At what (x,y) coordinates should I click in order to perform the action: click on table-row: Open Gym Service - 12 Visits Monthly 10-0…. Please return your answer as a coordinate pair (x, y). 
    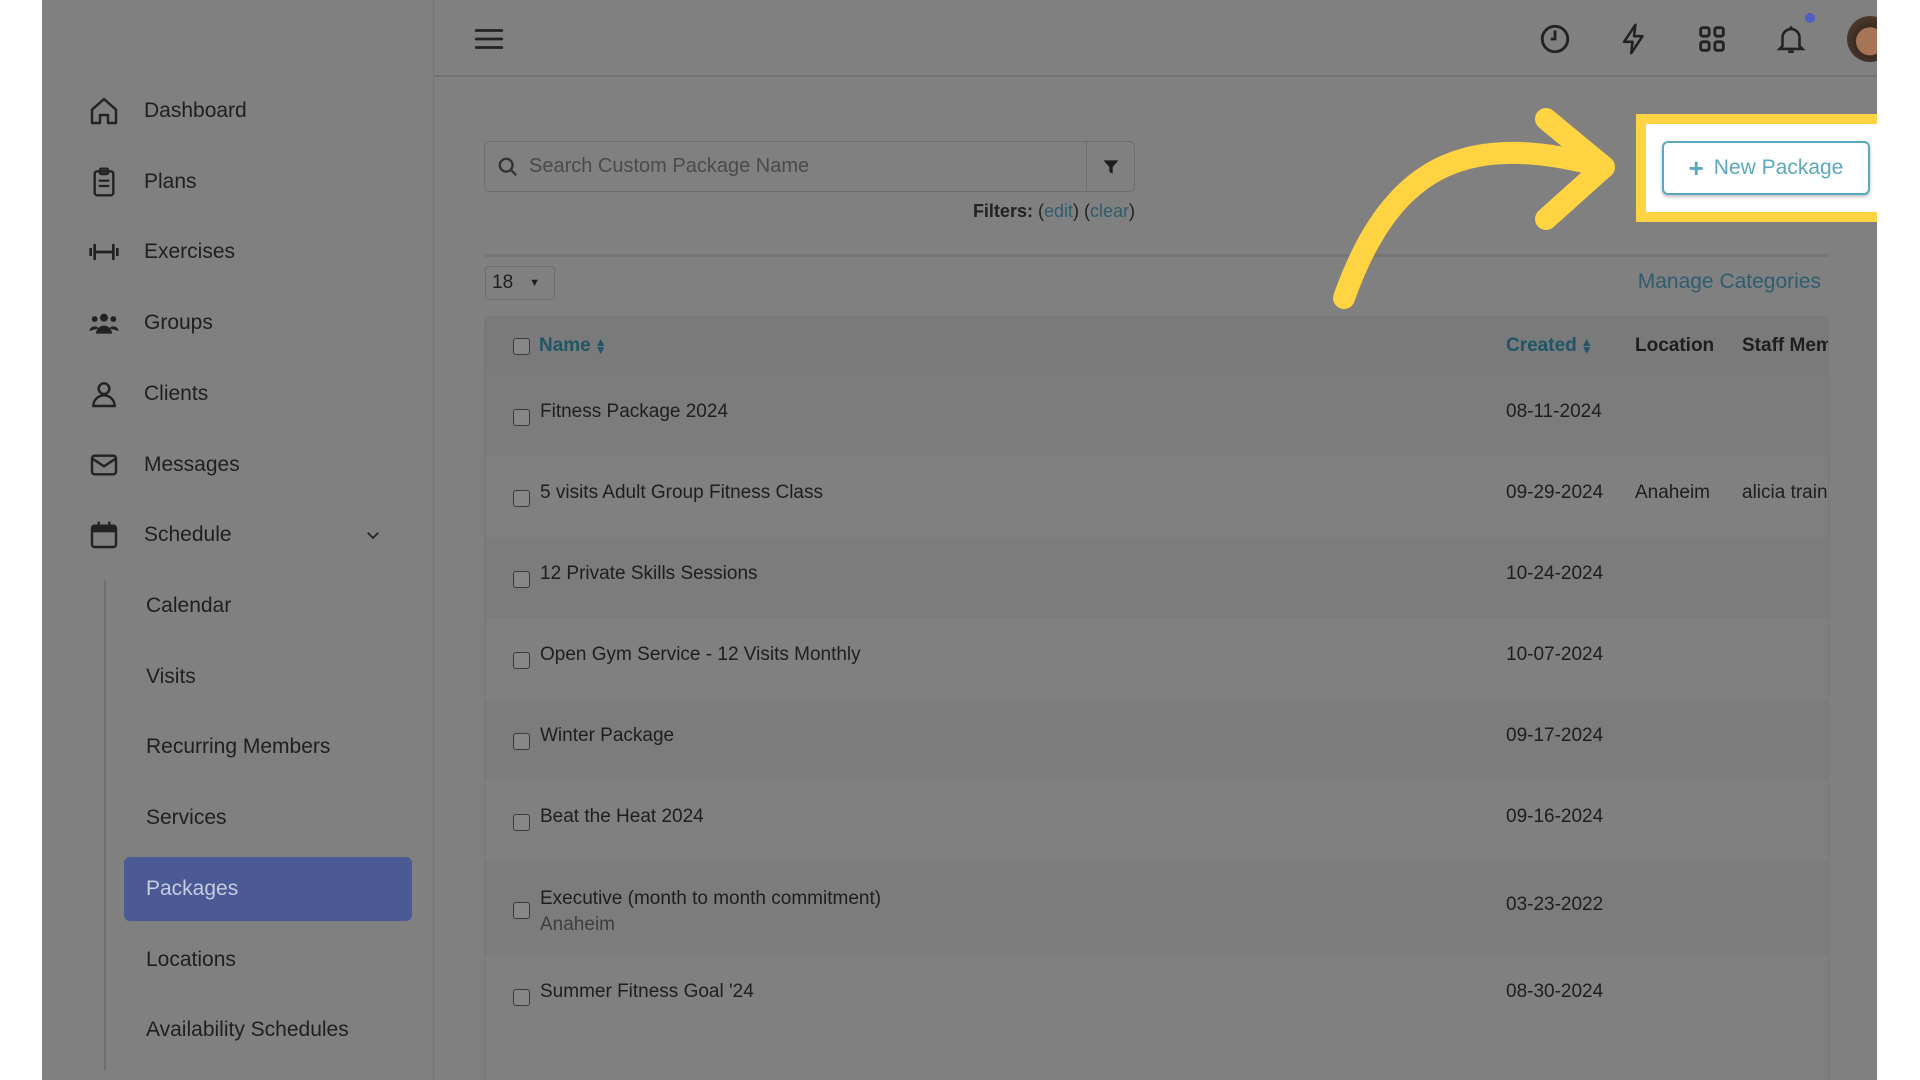
    Looking at the image, I should click on (1156, 658).